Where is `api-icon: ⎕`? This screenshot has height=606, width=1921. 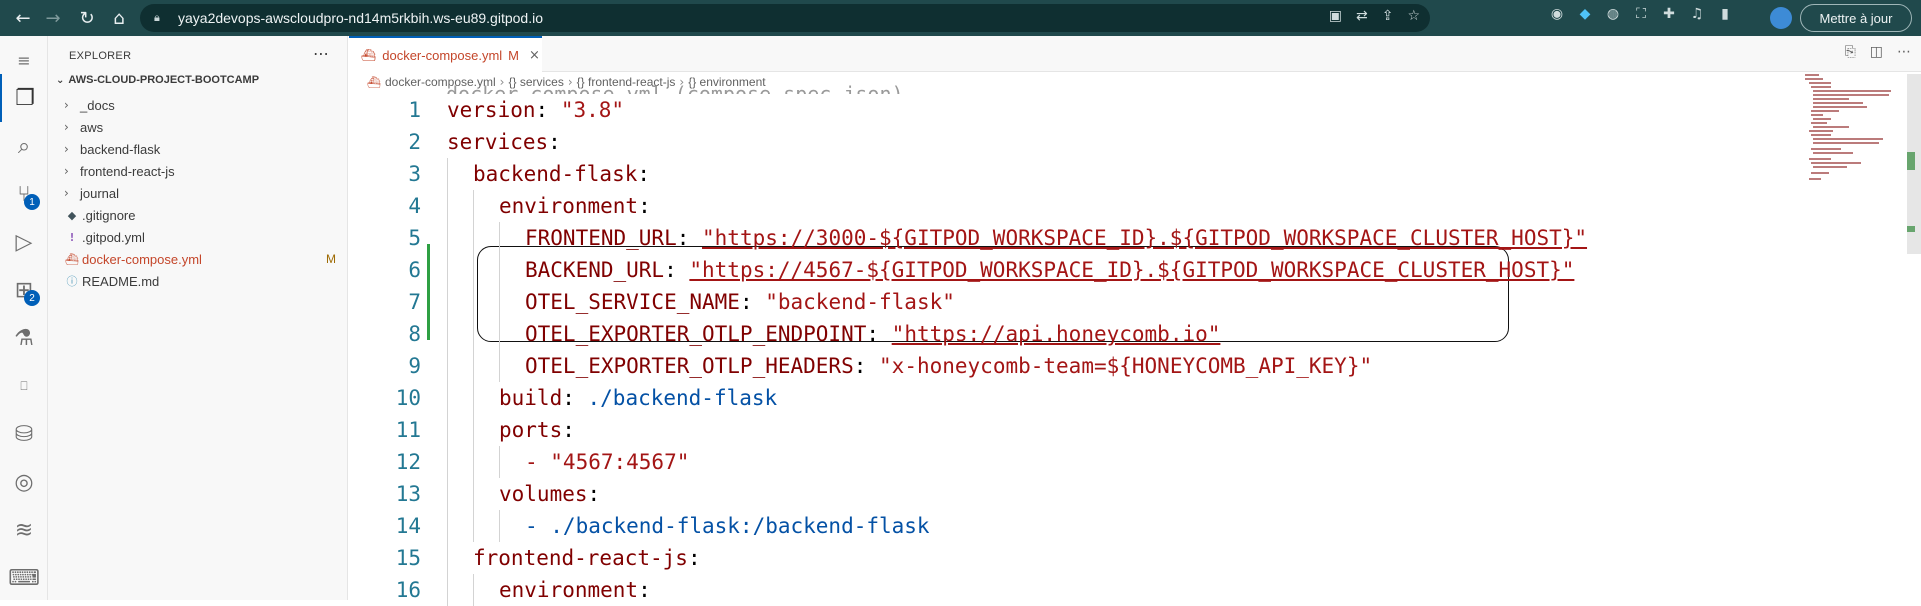
api-icon: ⎕ is located at coordinates (24, 386).